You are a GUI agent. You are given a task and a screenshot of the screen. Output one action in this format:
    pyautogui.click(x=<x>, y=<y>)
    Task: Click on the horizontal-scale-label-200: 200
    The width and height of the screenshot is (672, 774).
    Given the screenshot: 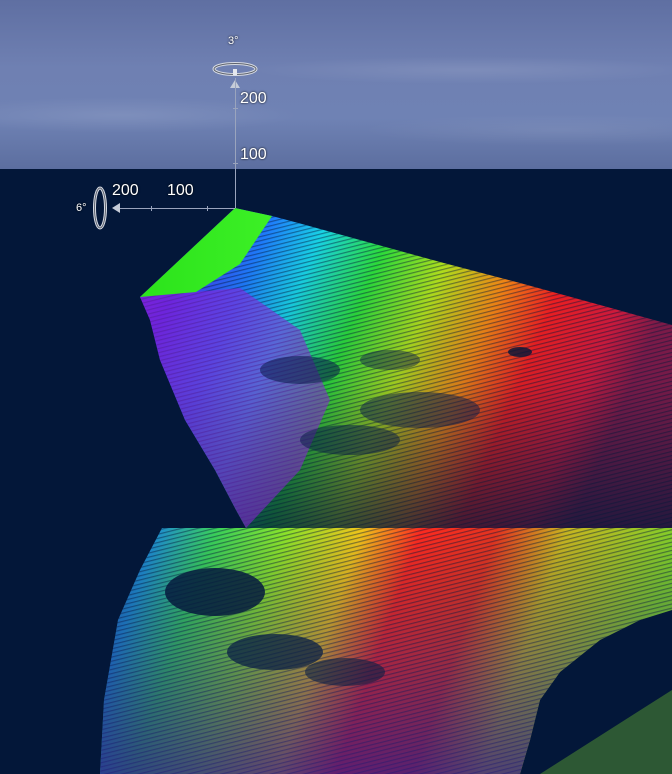 What is the action you would take?
    pyautogui.click(x=125, y=190)
    